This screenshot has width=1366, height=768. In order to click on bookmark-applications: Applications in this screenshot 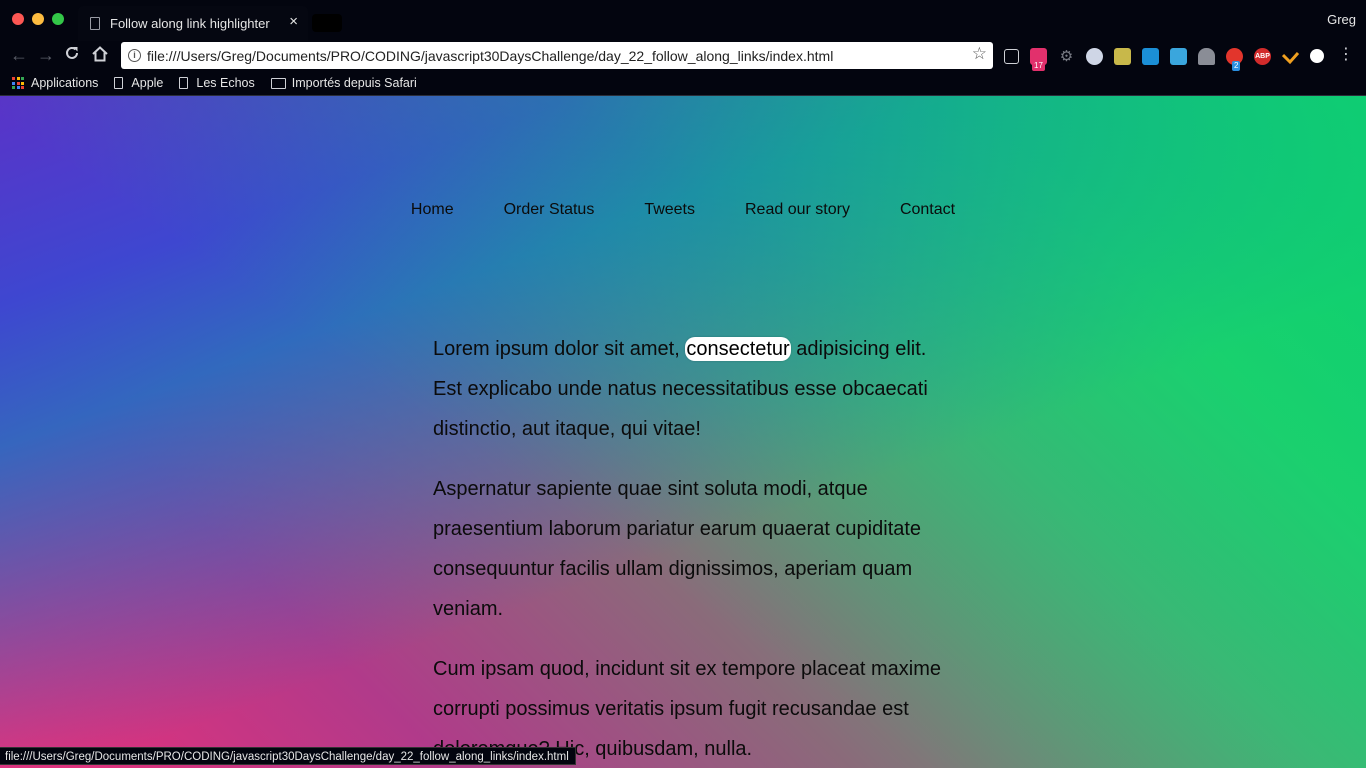, I will do `click(55, 83)`.